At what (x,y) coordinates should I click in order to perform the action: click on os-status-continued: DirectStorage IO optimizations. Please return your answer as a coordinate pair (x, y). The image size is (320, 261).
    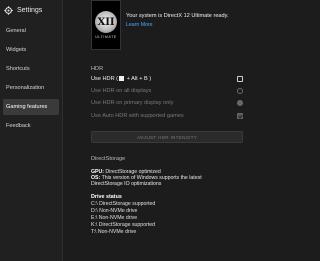
    Looking at the image, I should click on (126, 184).